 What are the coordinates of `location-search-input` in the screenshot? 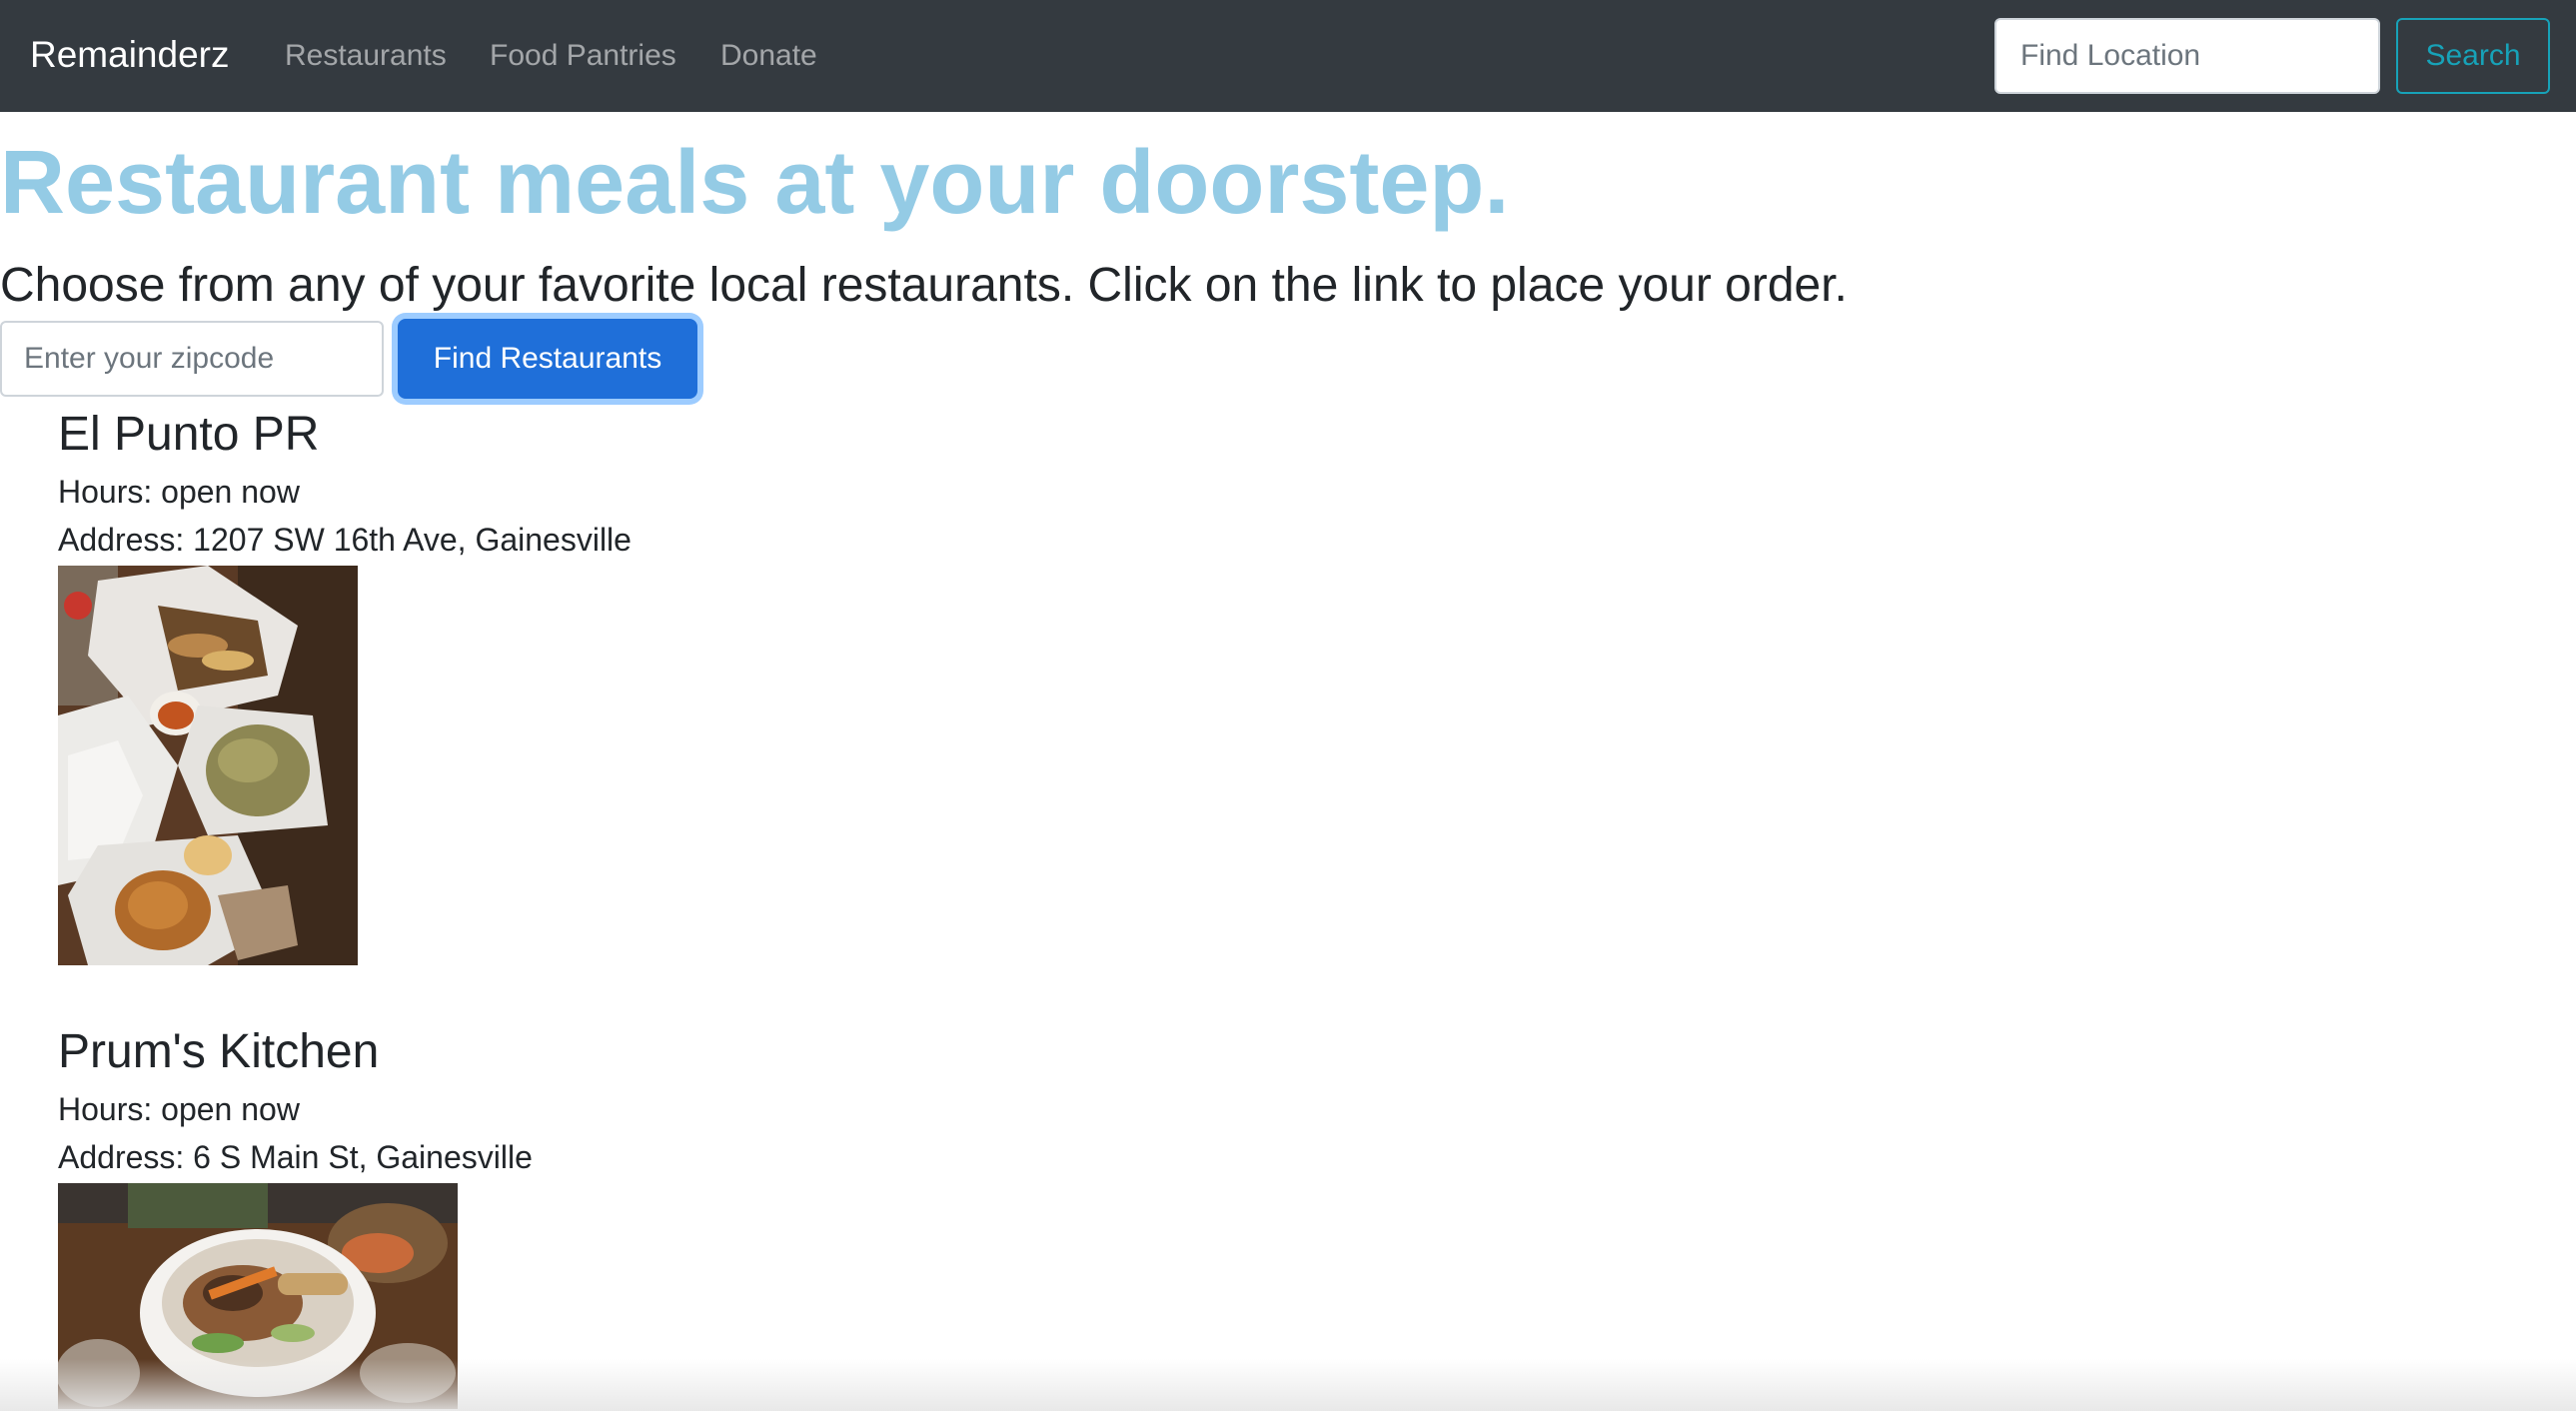 It's located at (2187, 56).